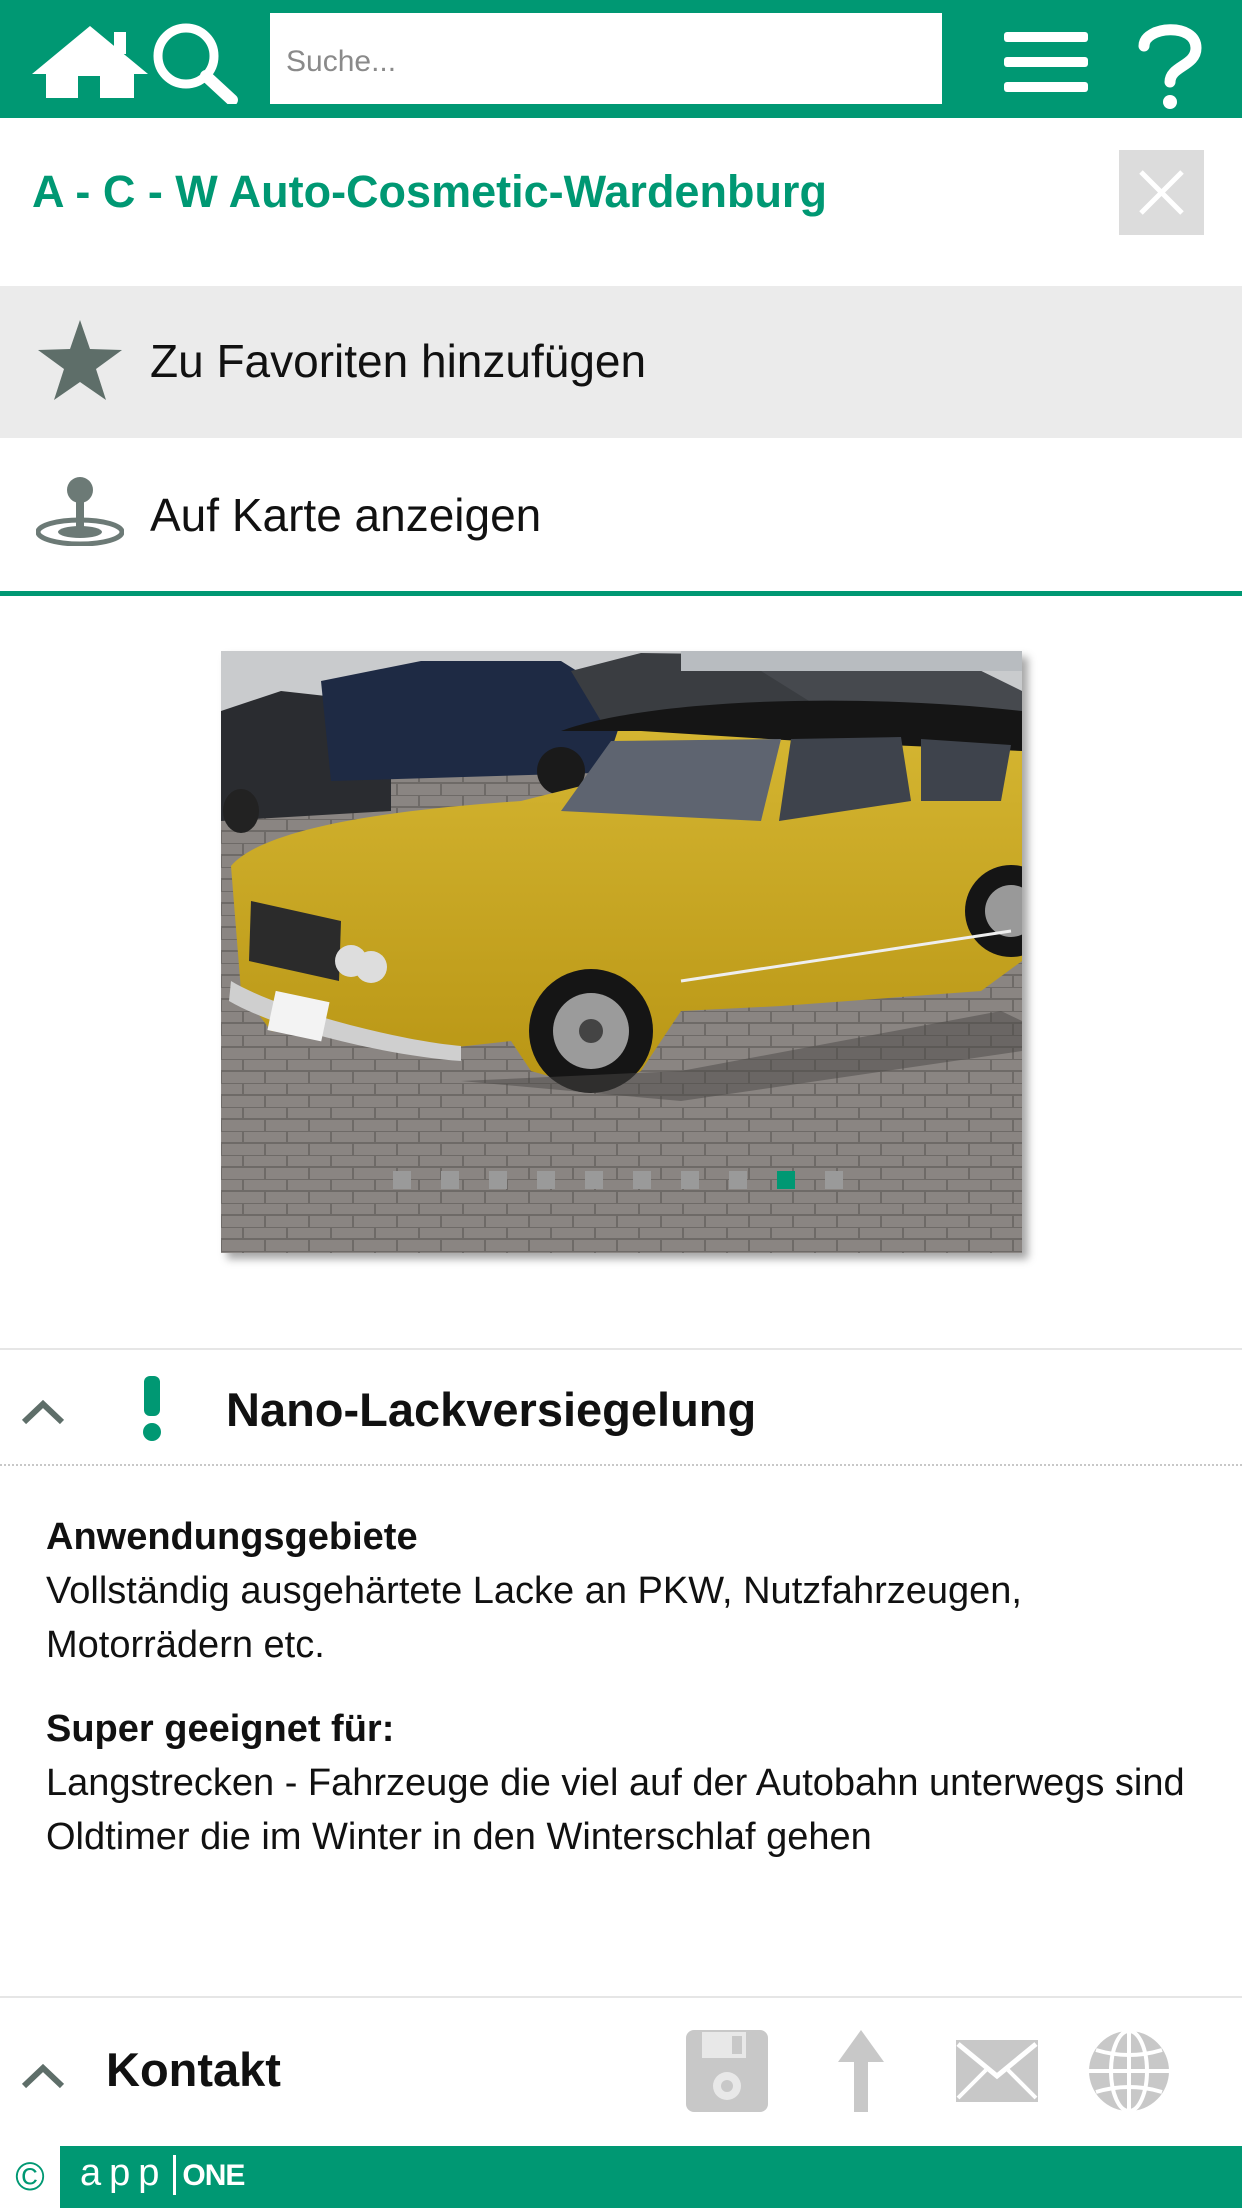  Describe the element at coordinates (232, 1537) in the screenshot. I see `content-heading: Anwendungsgebiete` at that location.